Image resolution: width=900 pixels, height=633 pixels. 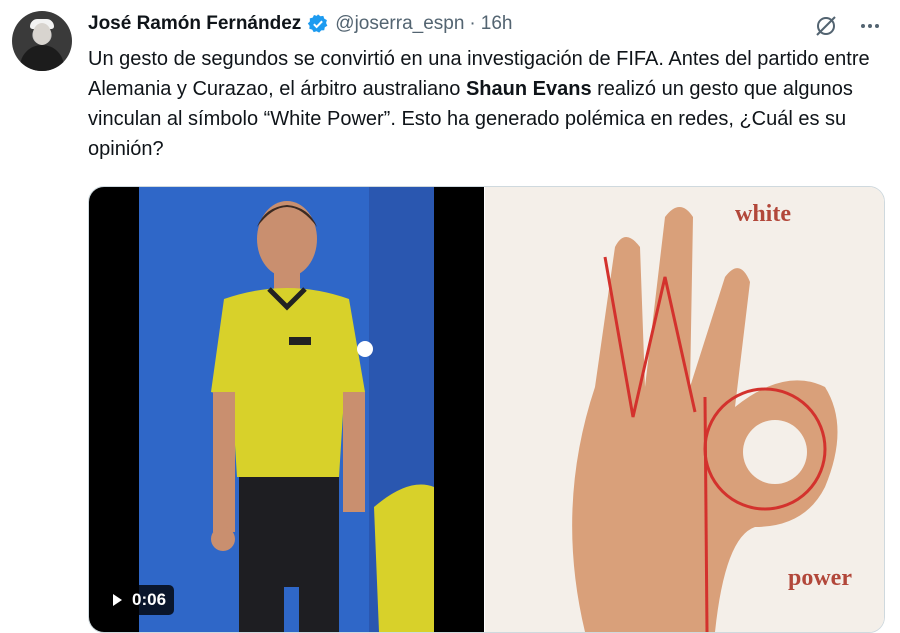 I want to click on tweet-text-bold-name: Shaun Evans, so click(x=528, y=89).